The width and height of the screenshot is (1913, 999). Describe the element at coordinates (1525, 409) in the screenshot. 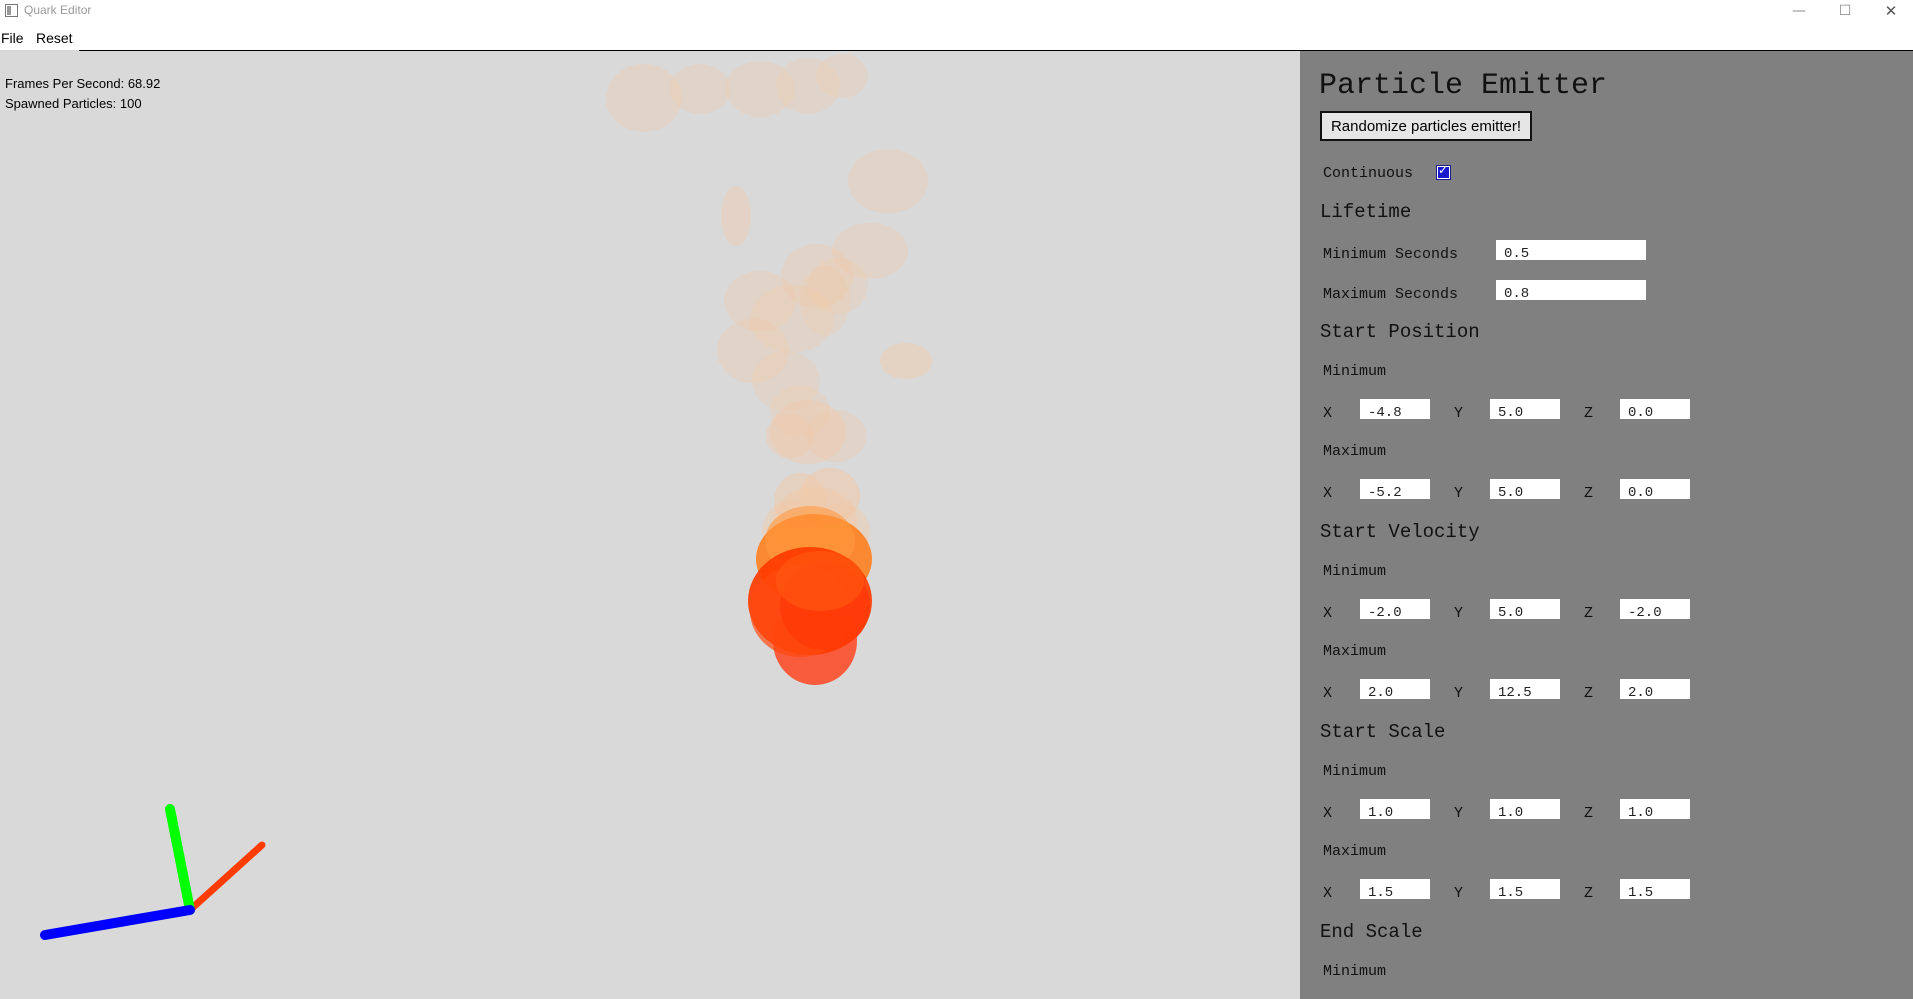

I see `start-position-min-y-input: 5.0` at that location.